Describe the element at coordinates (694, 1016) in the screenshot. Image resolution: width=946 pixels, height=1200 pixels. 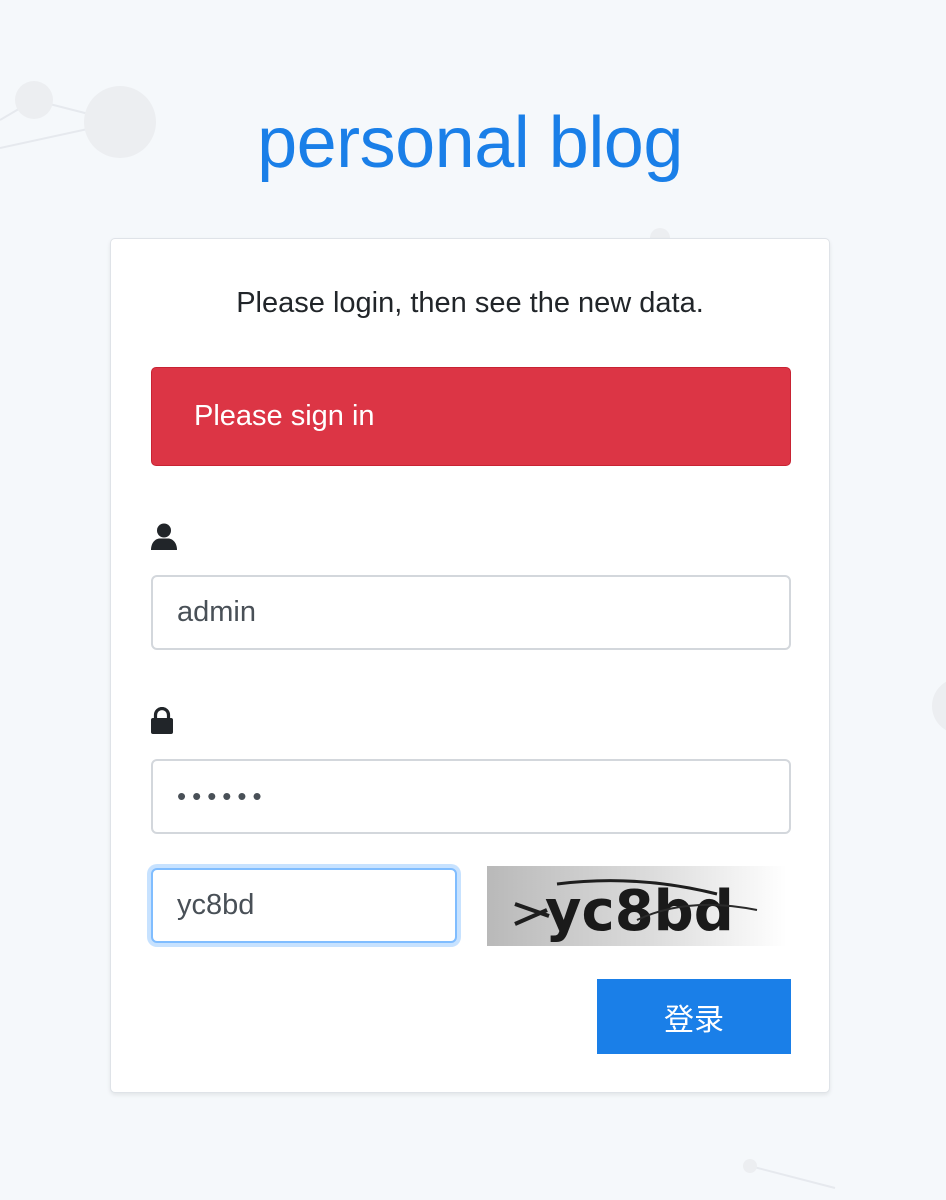
I see `login-button: 登录` at that location.